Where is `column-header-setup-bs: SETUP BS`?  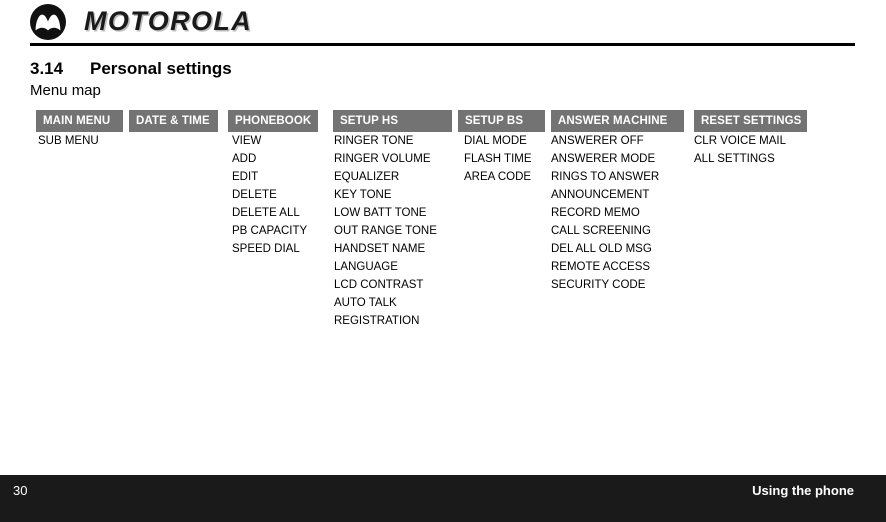
column-header-setup-bs: SETUP BS is located at coordinates (501, 121).